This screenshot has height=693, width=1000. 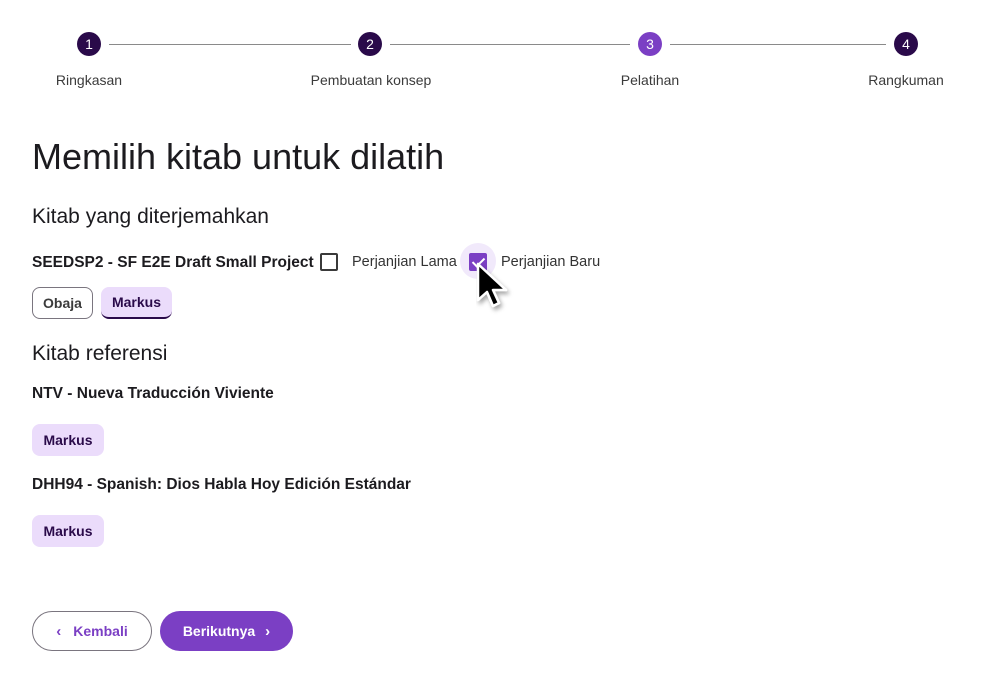 I want to click on step-1-label: Ringkasan, so click(x=89, y=80).